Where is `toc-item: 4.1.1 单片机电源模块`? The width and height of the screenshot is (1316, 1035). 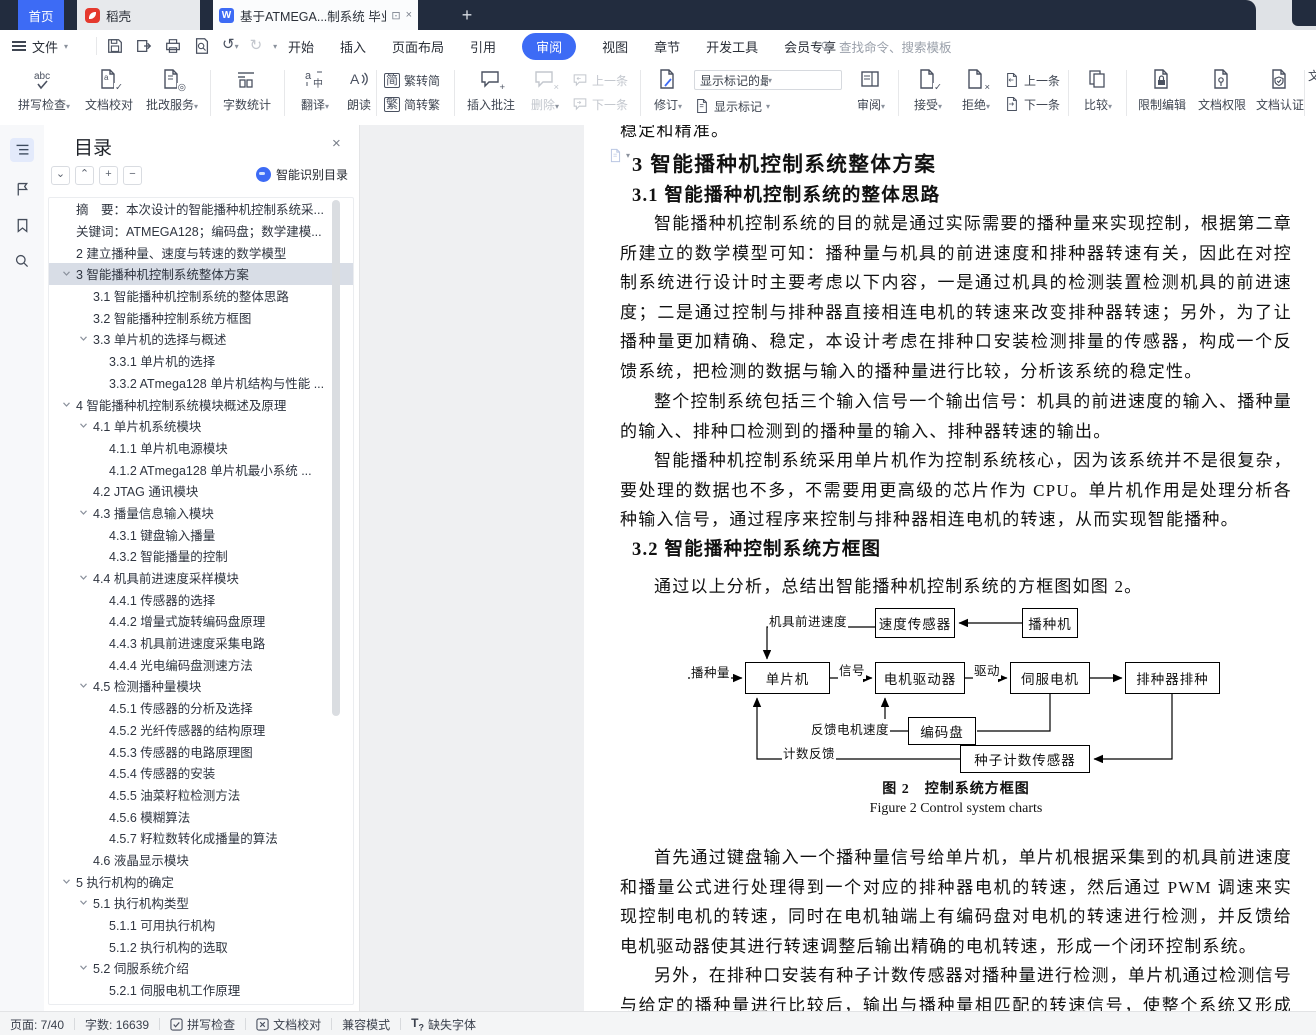
toc-item: 4.1.1 单片机电源模块 is located at coordinates (201, 448).